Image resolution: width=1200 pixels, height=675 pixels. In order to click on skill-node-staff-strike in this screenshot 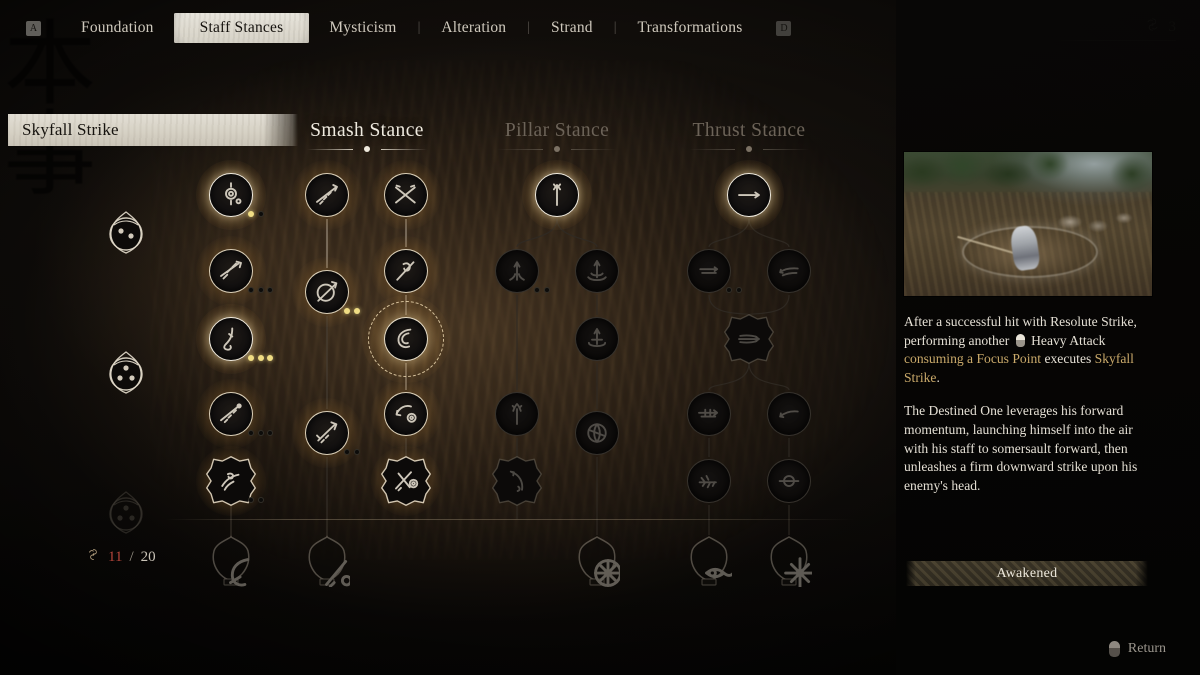, I will do `click(327, 195)`.